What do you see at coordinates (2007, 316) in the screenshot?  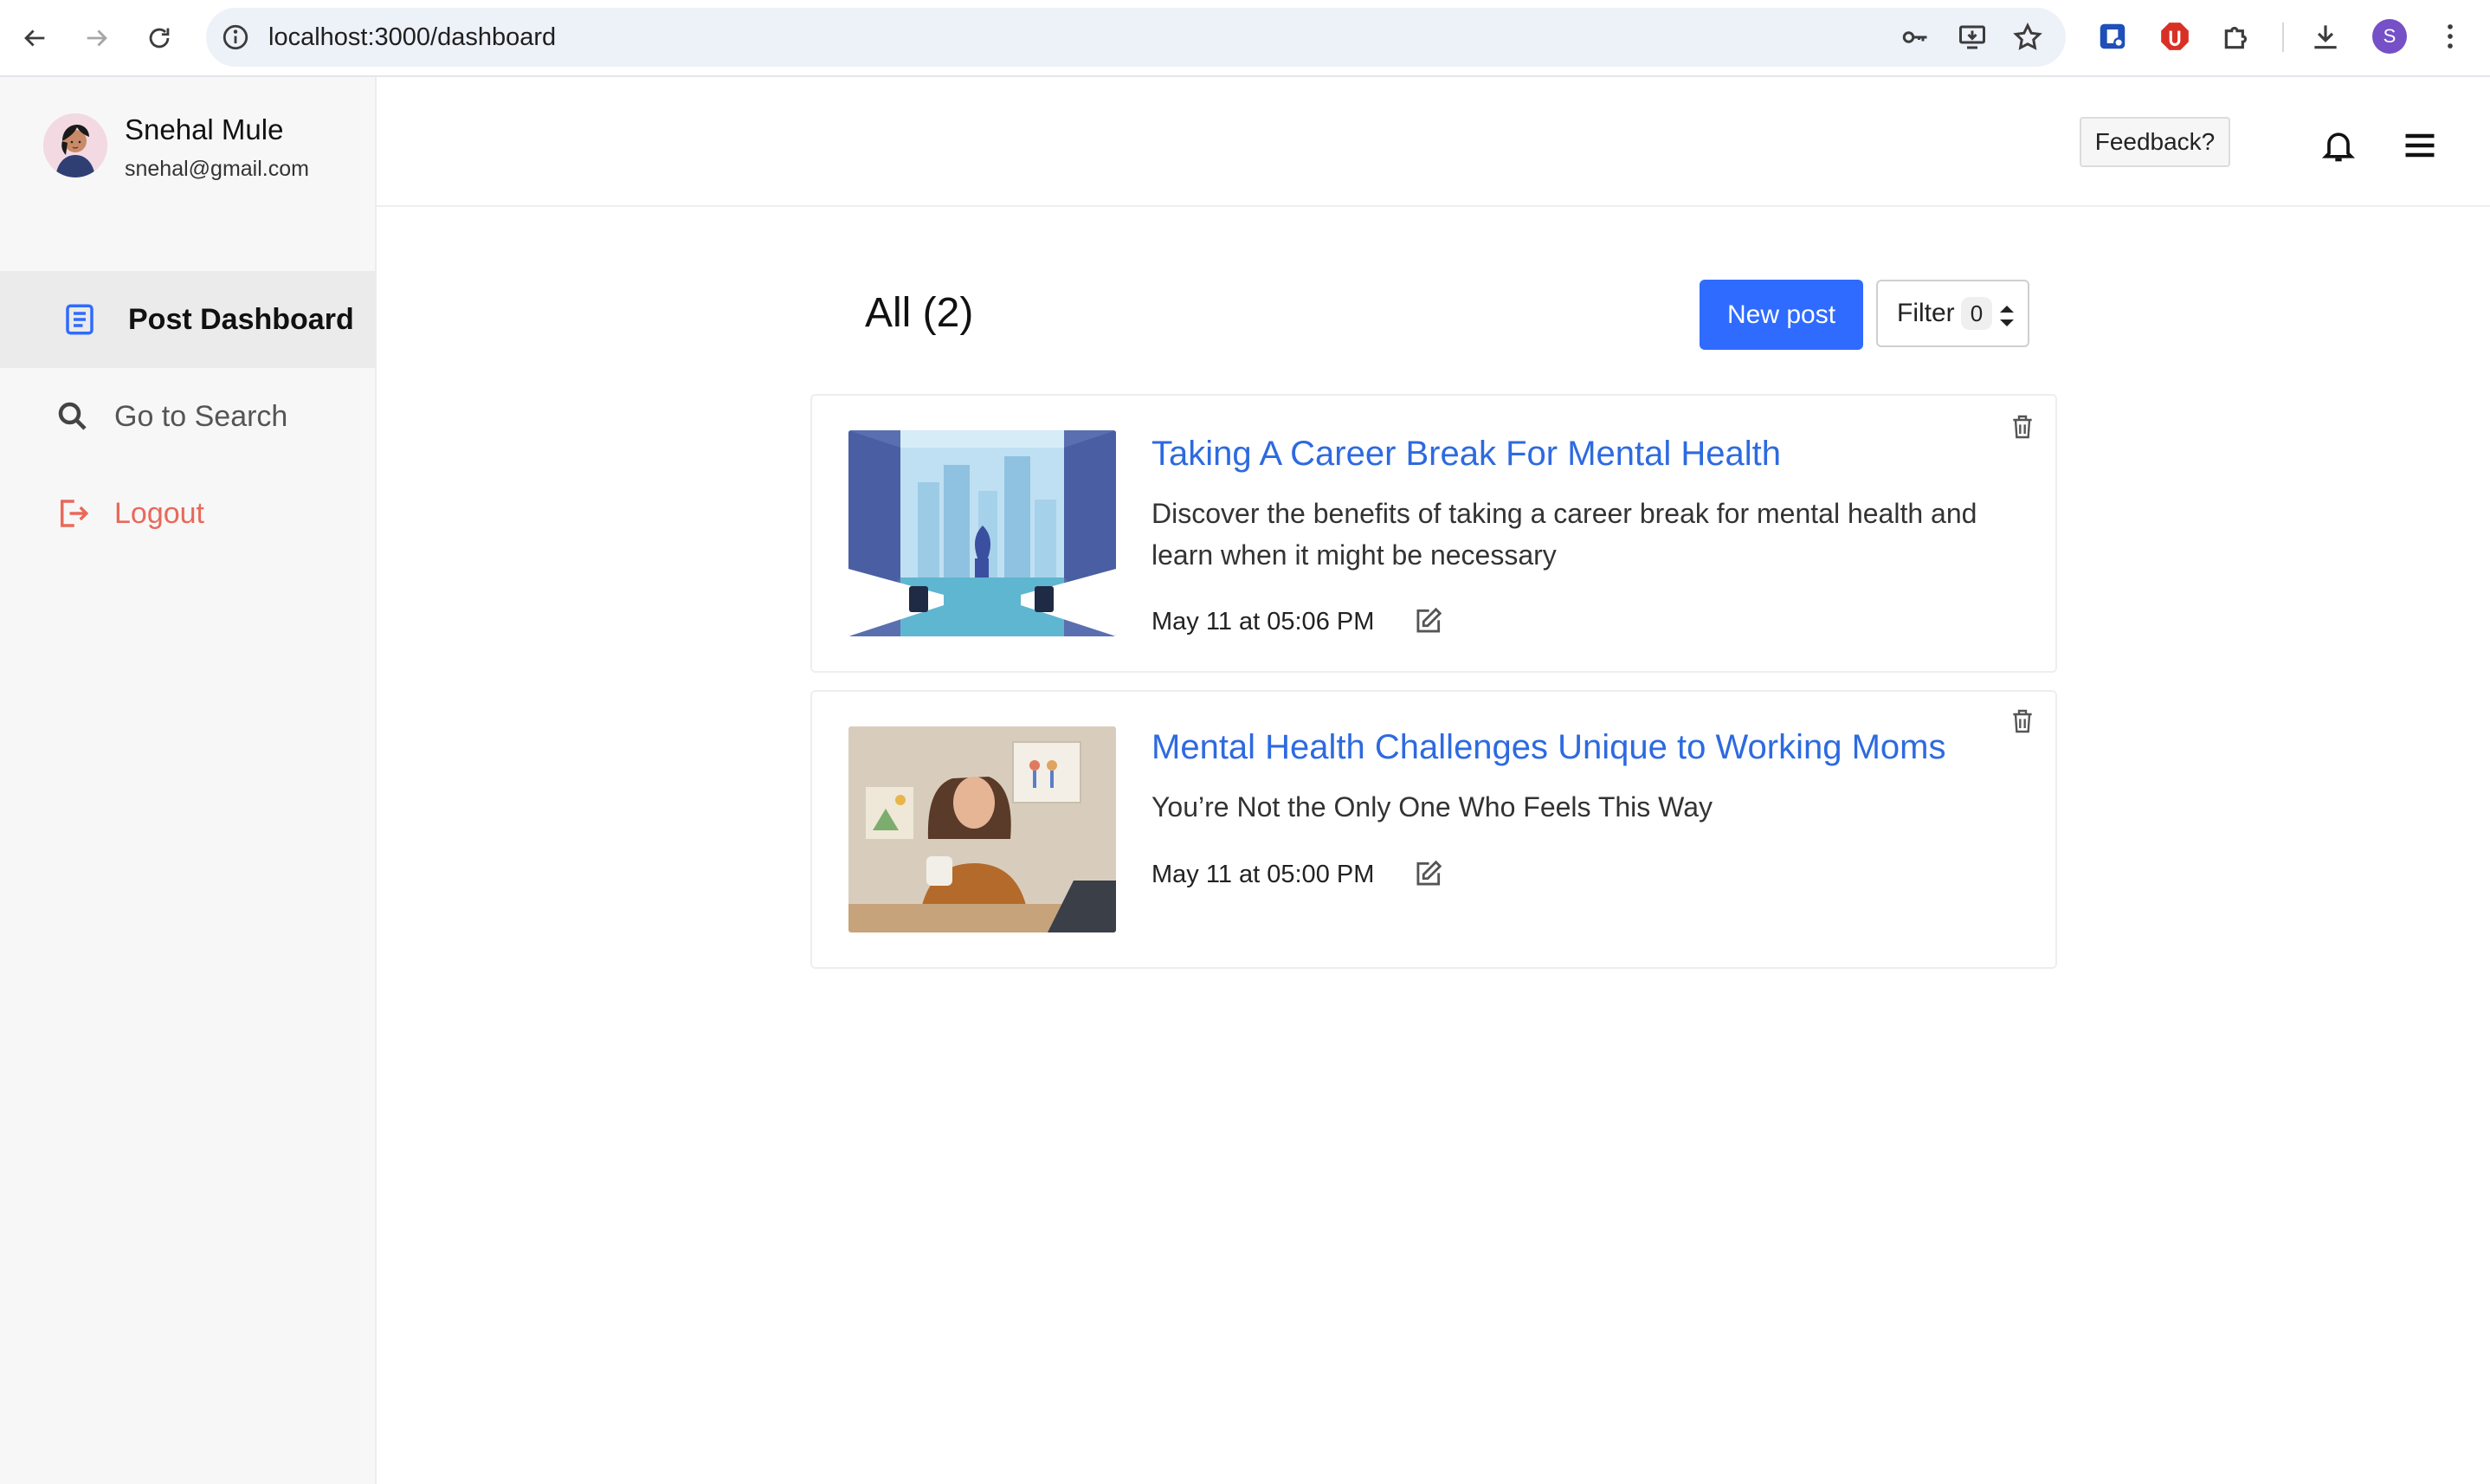 I see `sort-arrows-icon` at bounding box center [2007, 316].